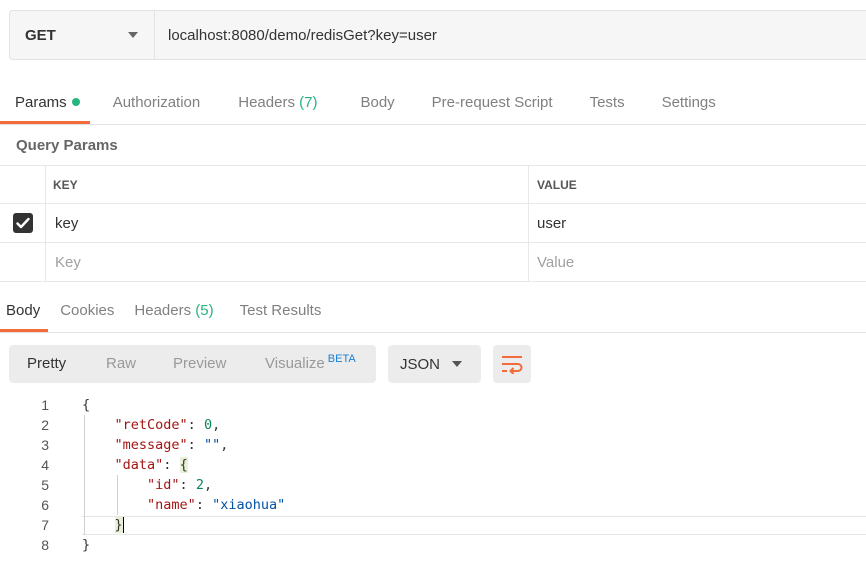 This screenshot has width=866, height=561. Describe the element at coordinates (420, 364) in the screenshot. I see `language-label: JSON` at that location.